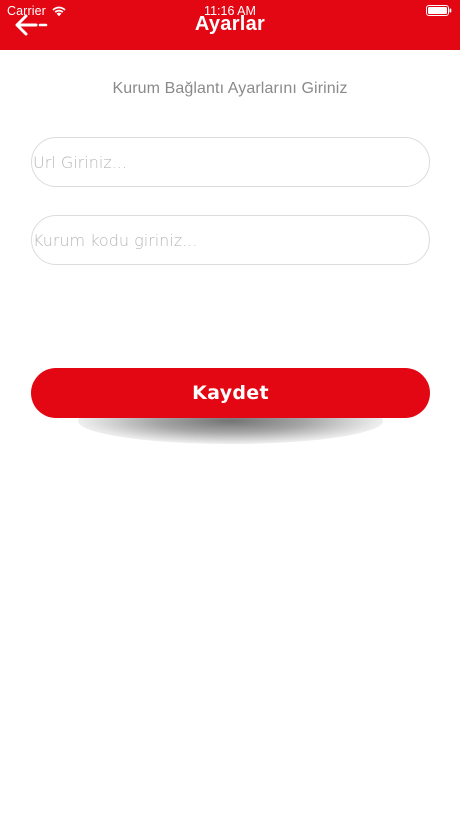 The image size is (460, 818). I want to click on page-title: Ayarlar, so click(230, 24).